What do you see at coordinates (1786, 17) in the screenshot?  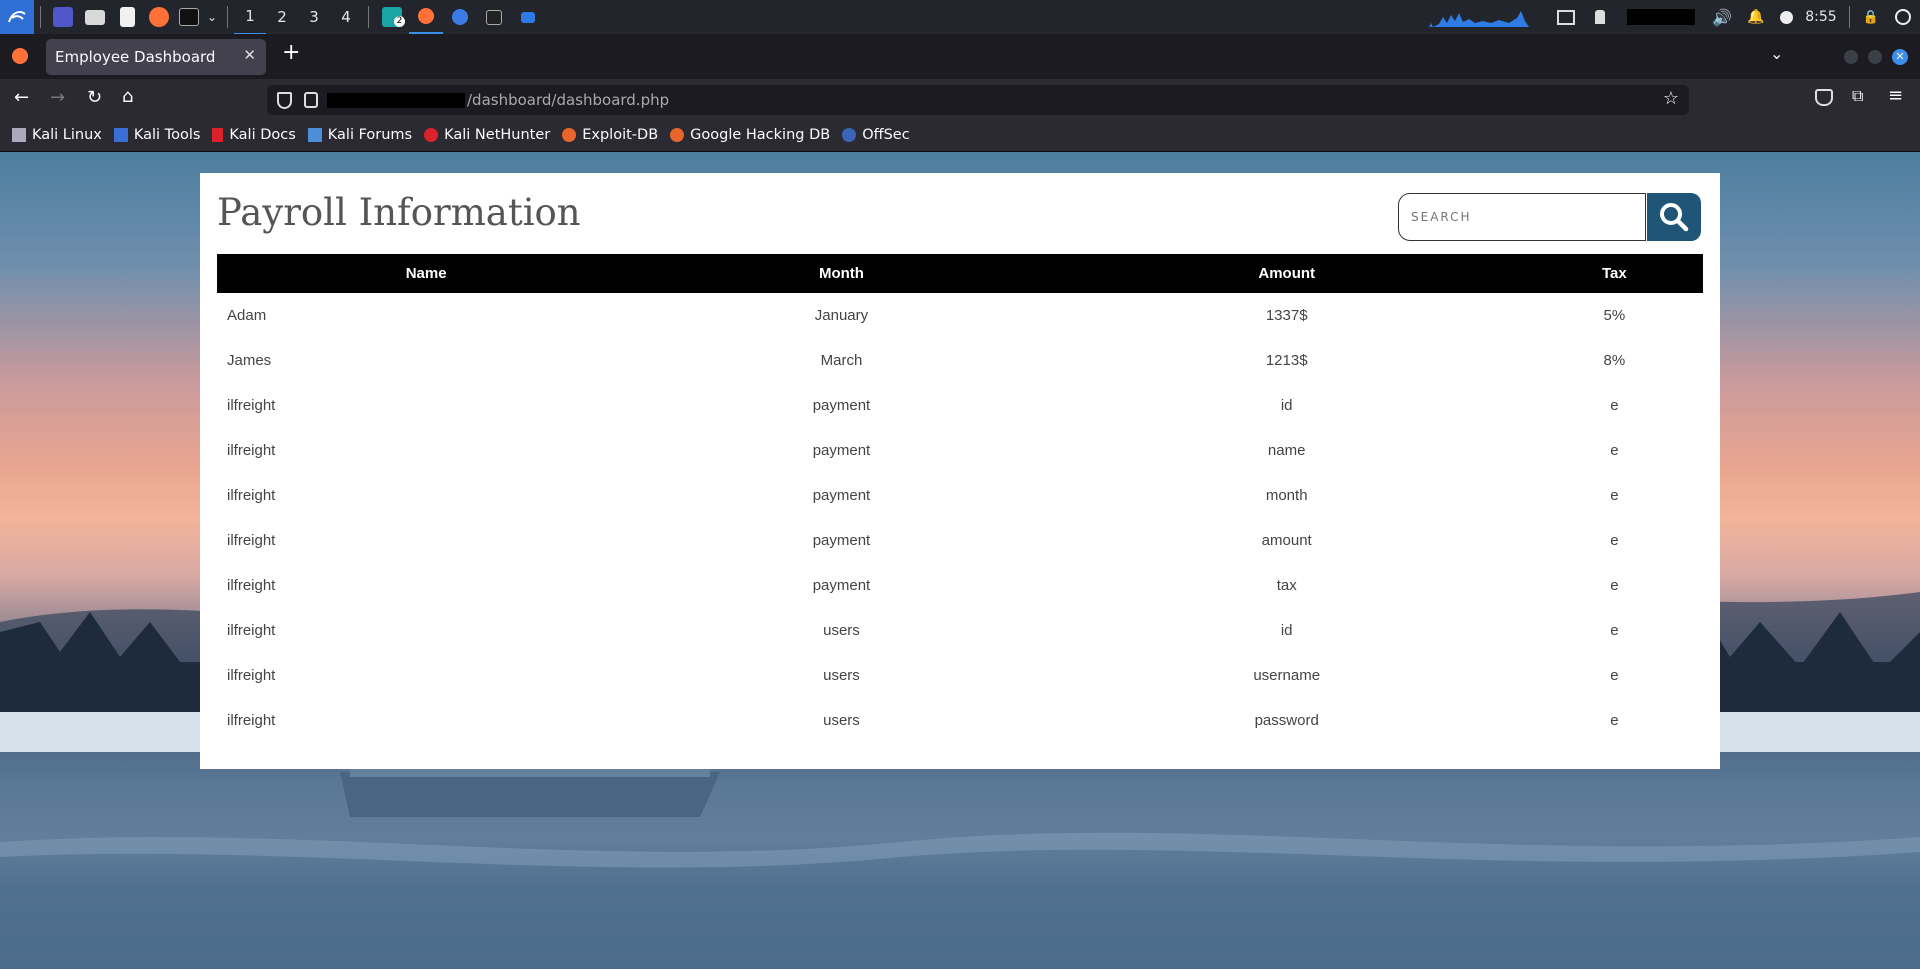 I see `power-status-icon` at bounding box center [1786, 17].